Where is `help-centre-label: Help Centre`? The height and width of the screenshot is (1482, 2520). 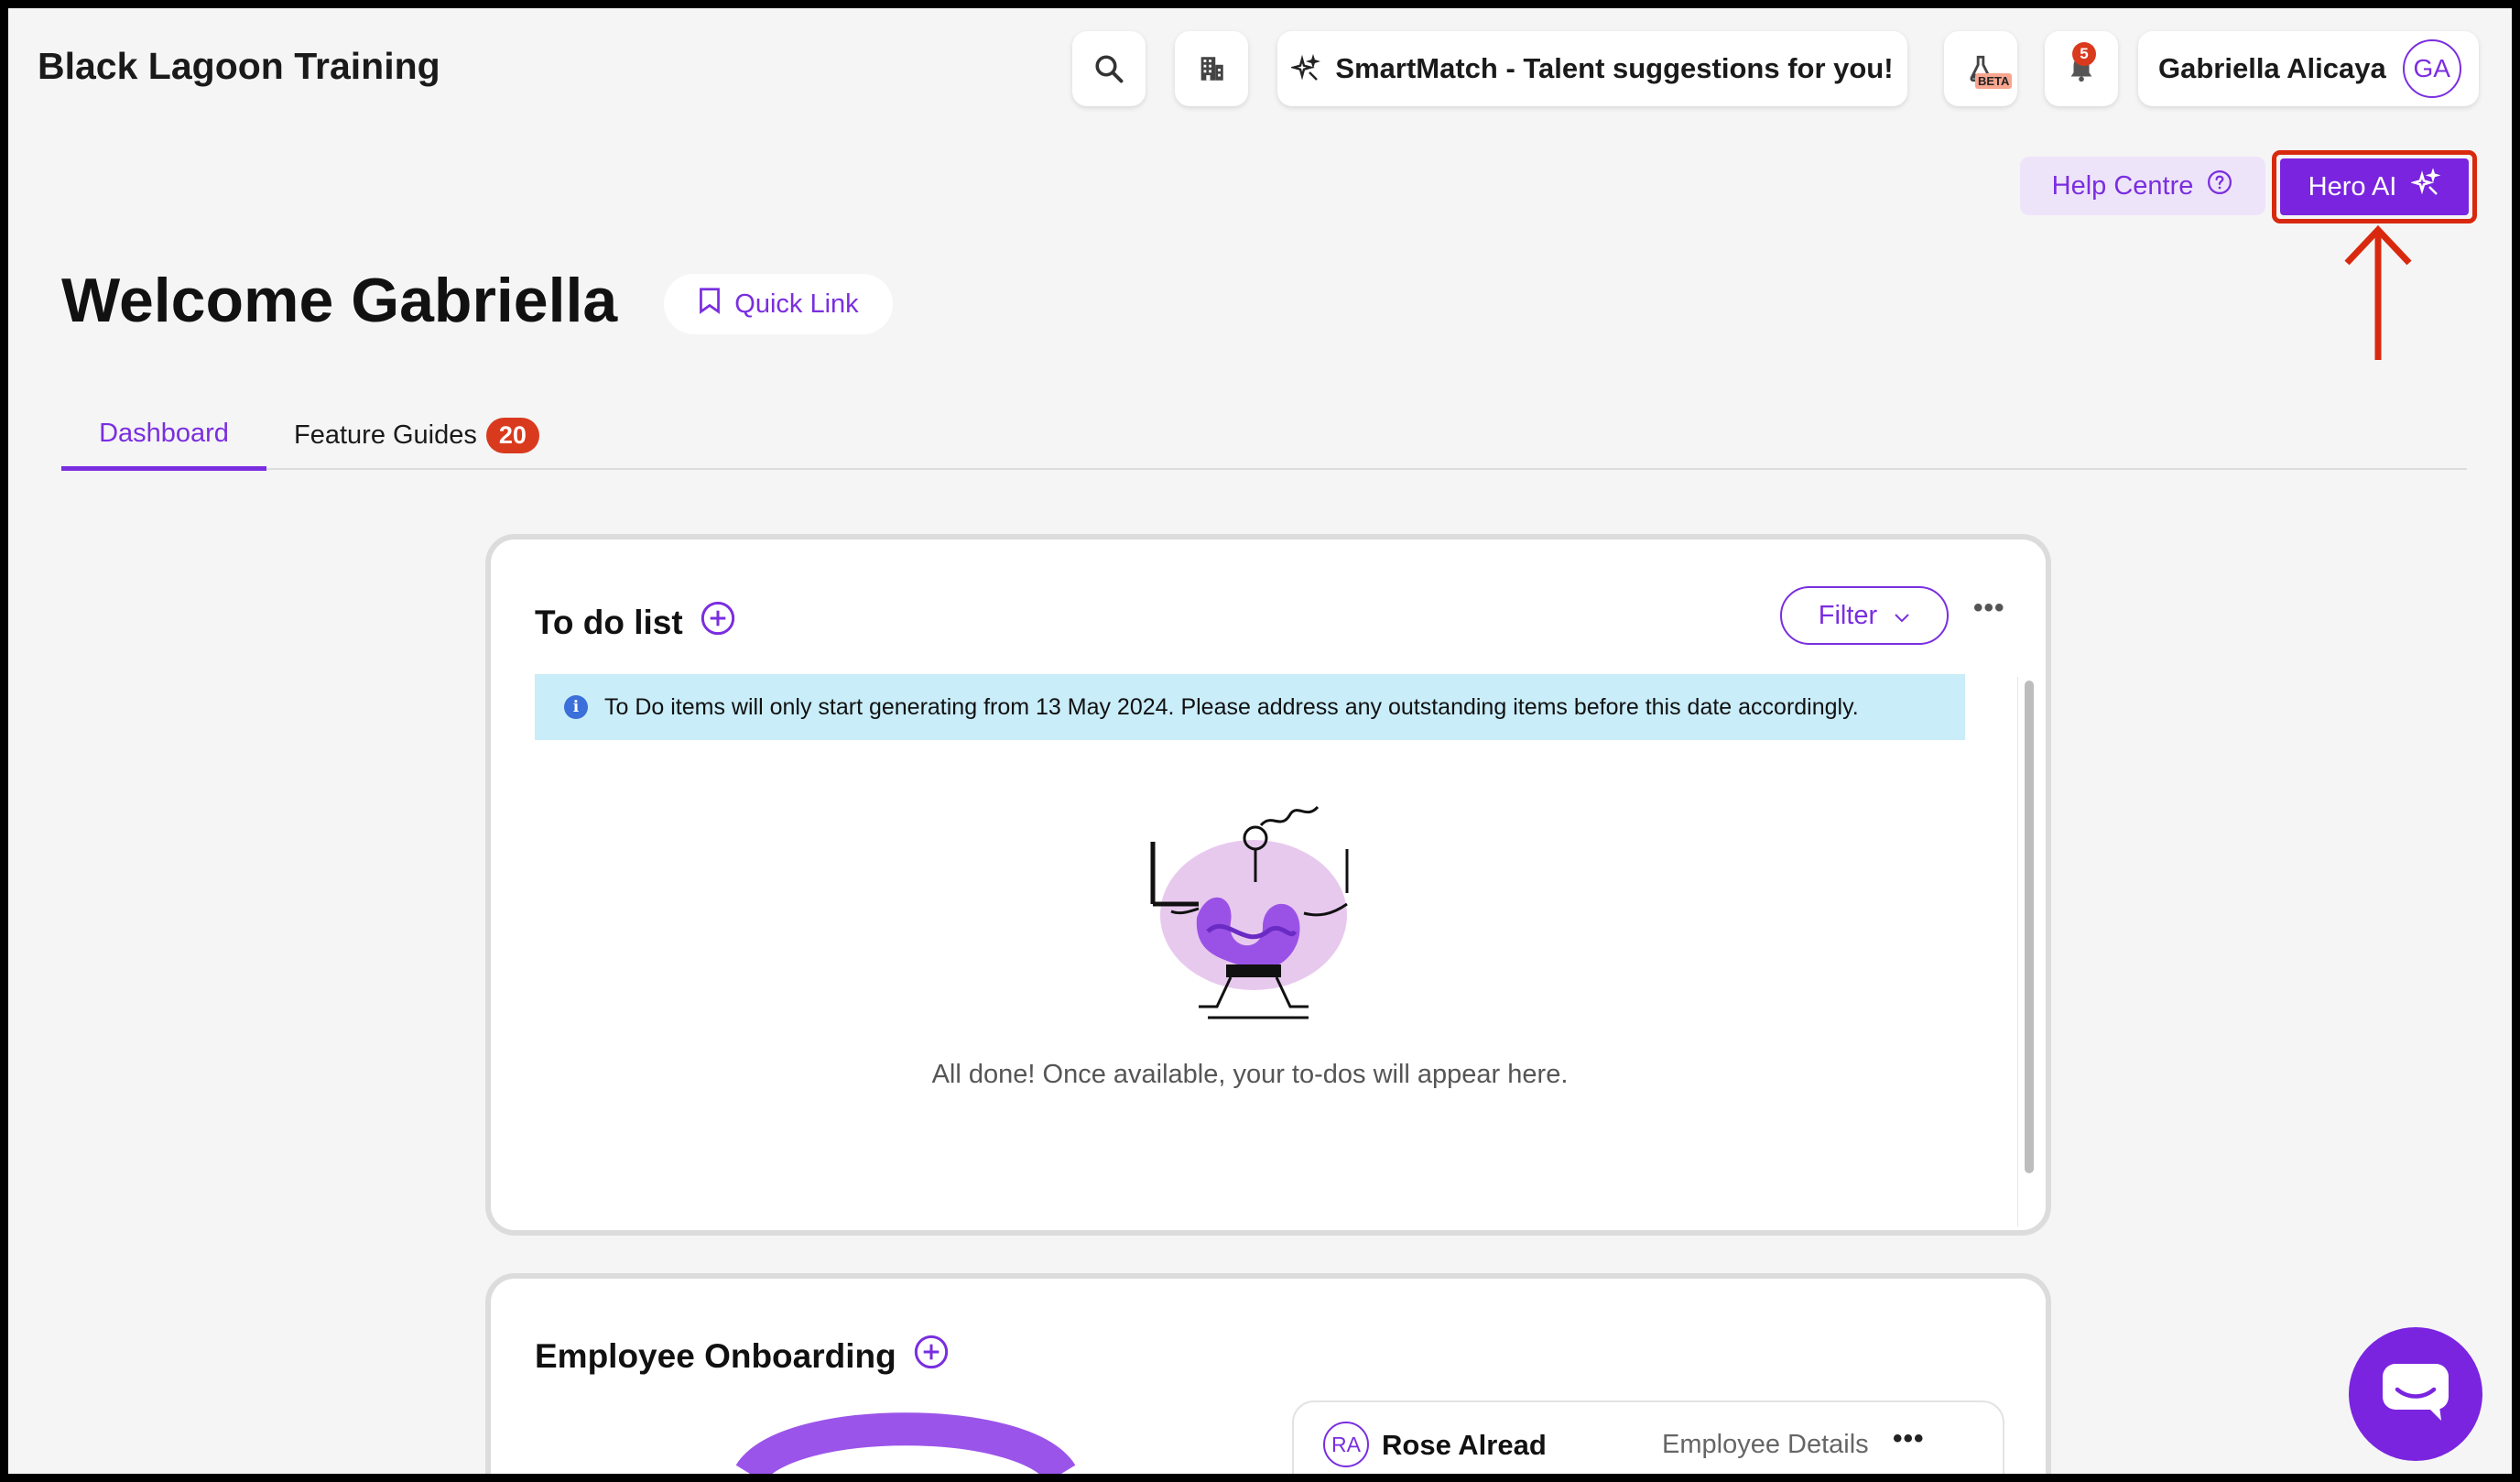 help-centre-label: Help Centre is located at coordinates (2122, 185).